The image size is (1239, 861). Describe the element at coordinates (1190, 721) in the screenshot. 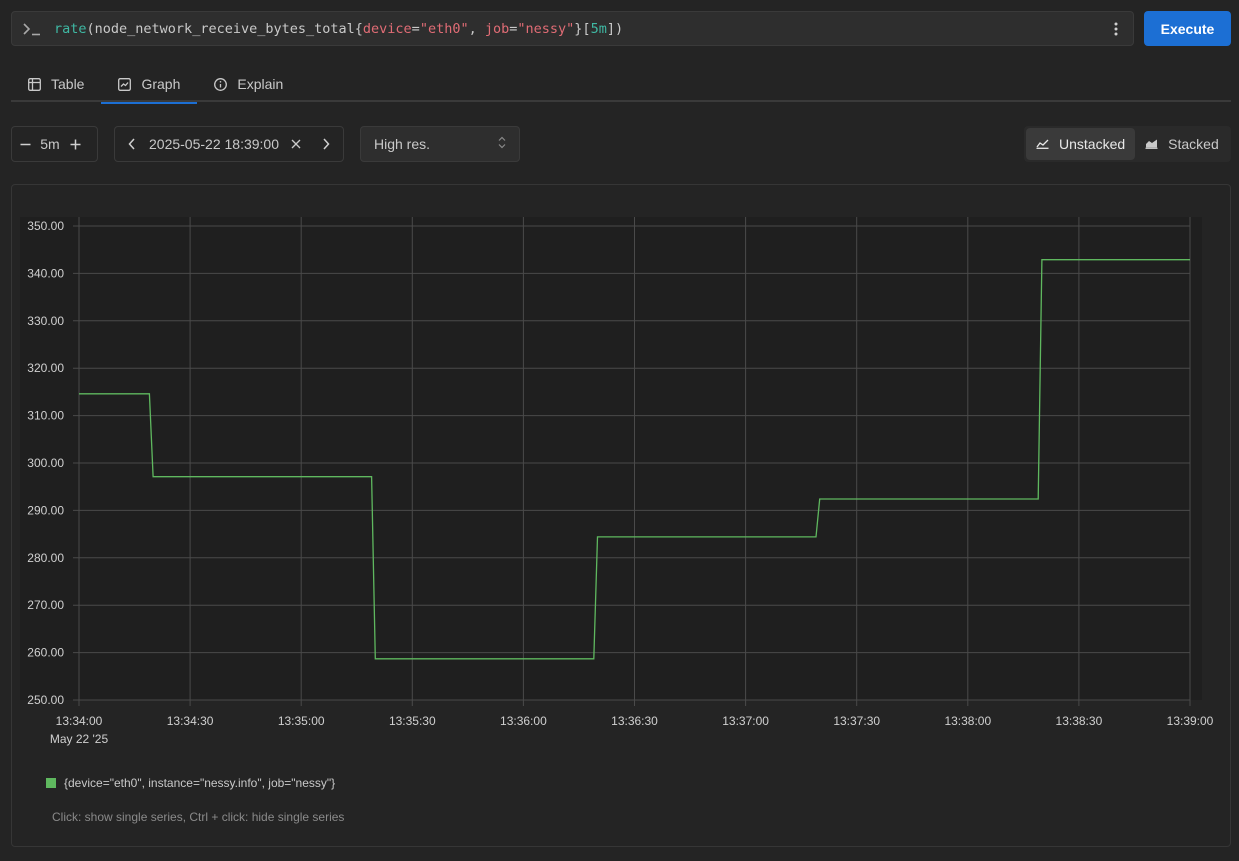

I see `x-tick-label: 13:39:00` at that location.